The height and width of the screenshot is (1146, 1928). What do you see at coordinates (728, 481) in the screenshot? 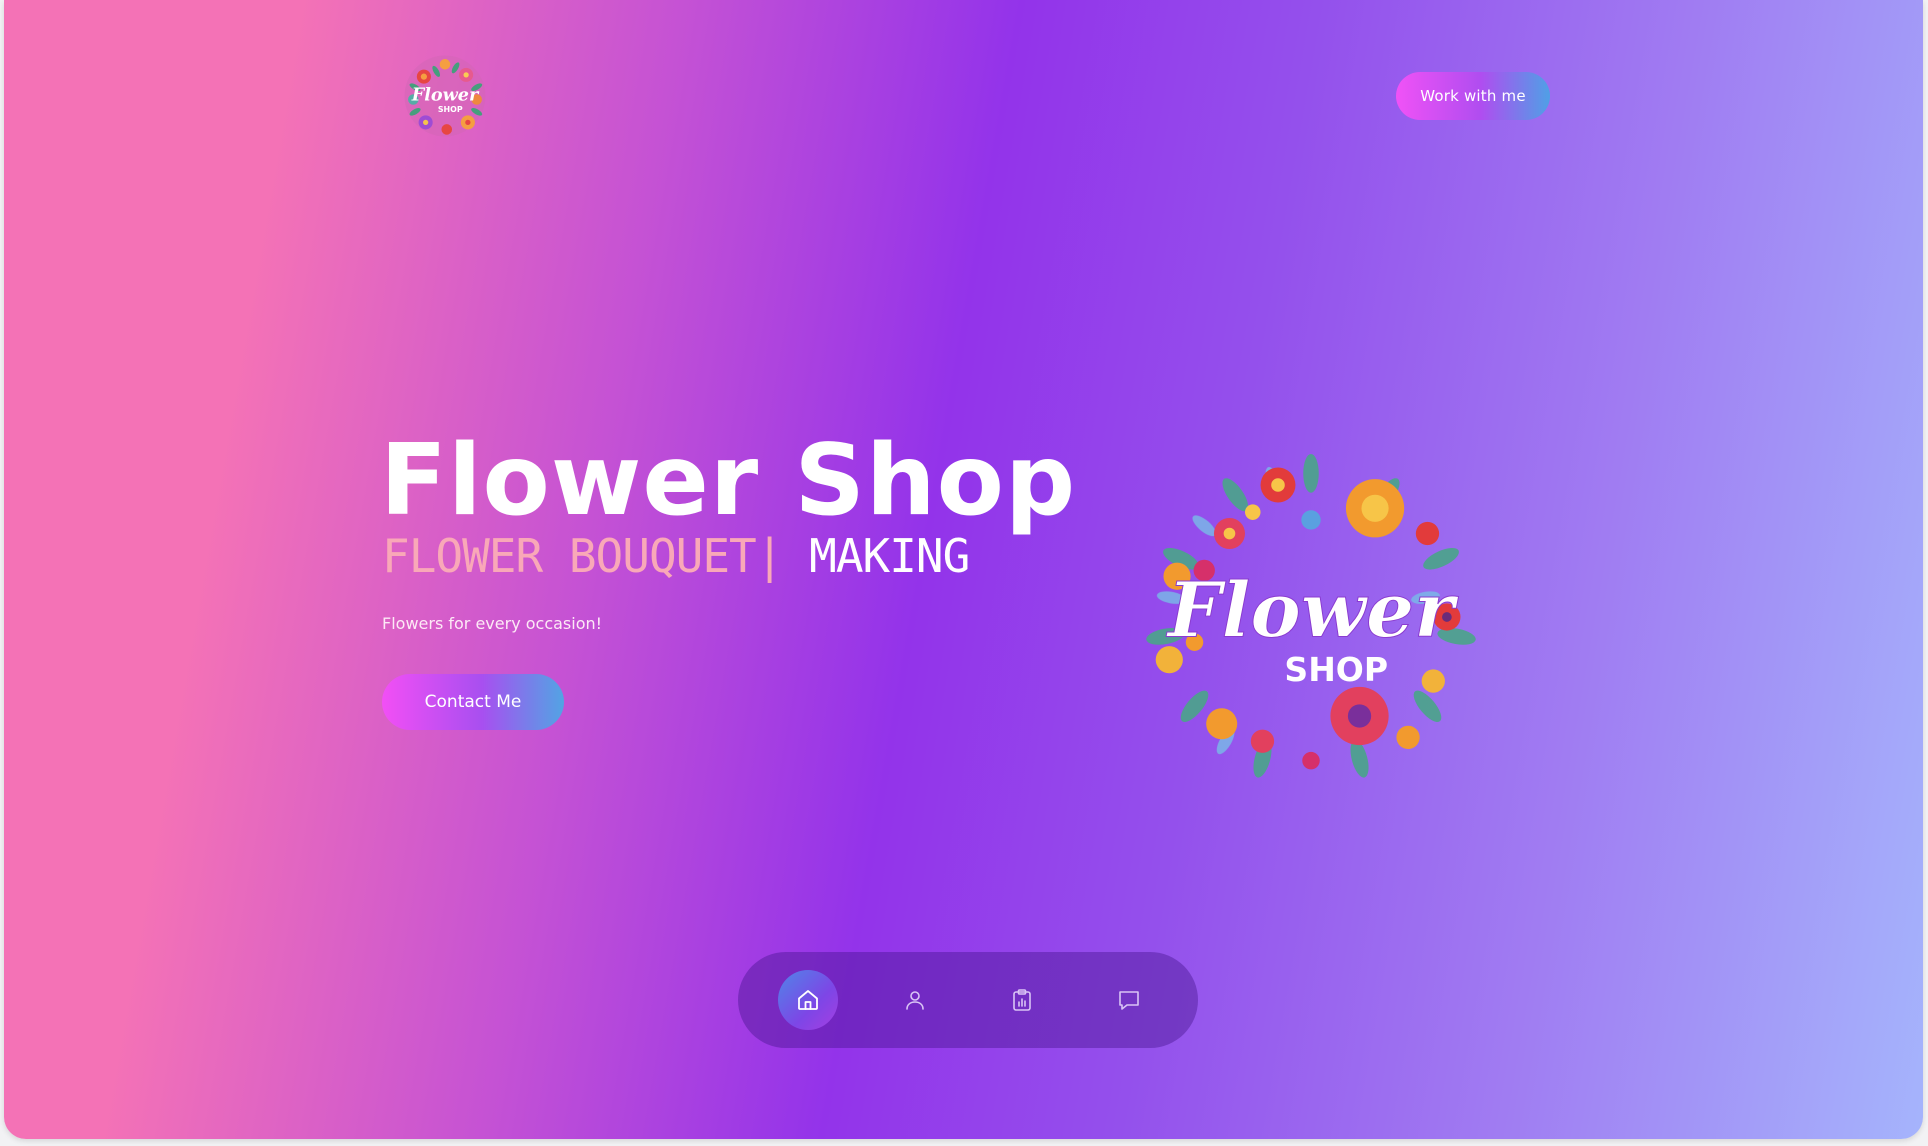
I see `hero-title: Flower Shop` at bounding box center [728, 481].